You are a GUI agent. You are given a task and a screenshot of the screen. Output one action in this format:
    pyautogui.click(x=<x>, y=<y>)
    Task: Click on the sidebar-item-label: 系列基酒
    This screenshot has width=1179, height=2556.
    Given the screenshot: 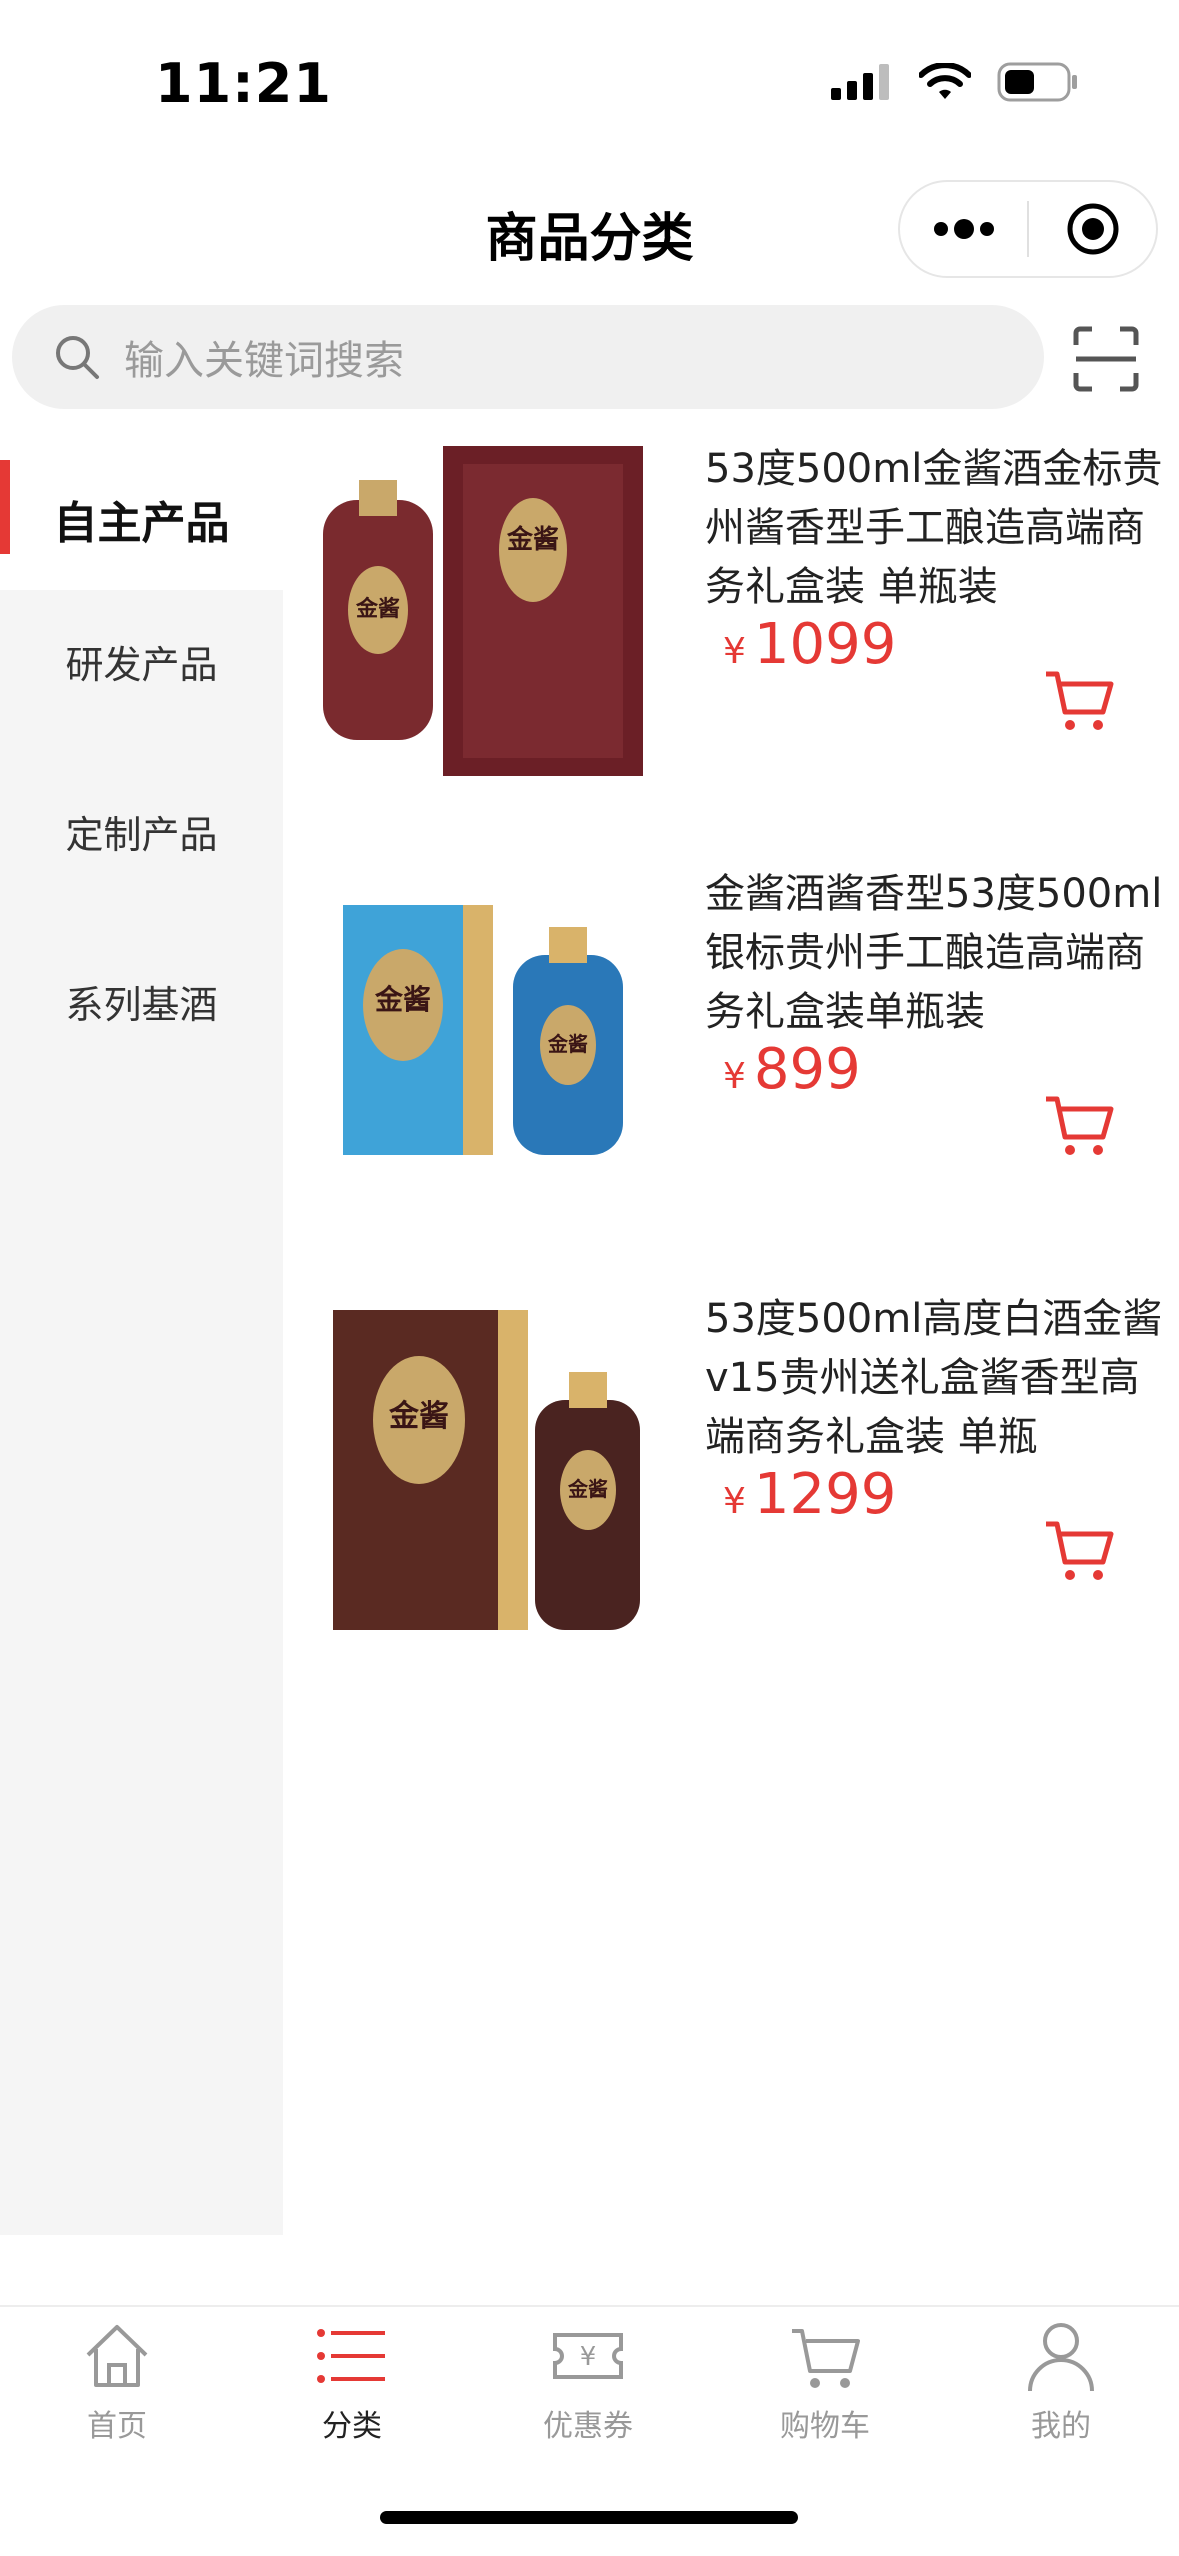 What is the action you would take?
    pyautogui.click(x=141, y=1004)
    